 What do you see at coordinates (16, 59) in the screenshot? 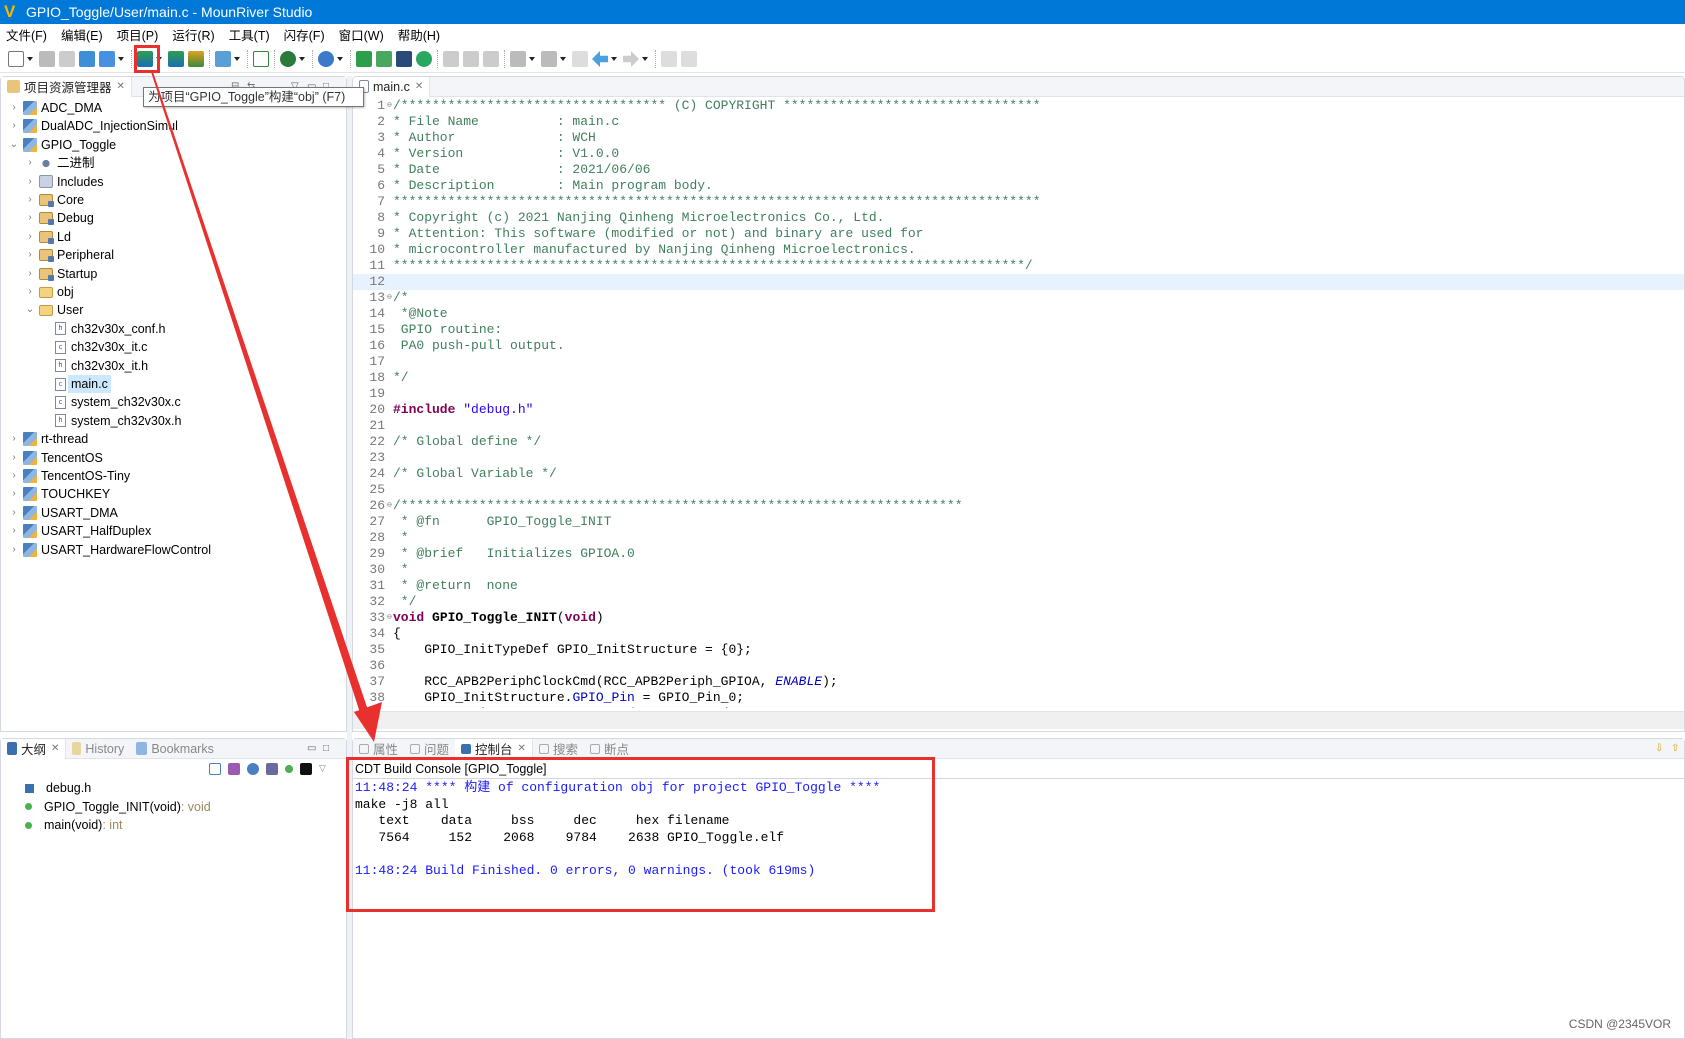
I see `new-icon` at bounding box center [16, 59].